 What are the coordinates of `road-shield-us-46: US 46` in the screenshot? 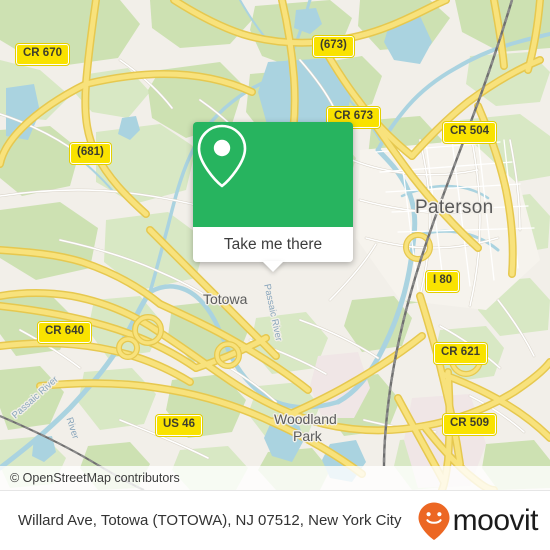 It's located at (179, 425).